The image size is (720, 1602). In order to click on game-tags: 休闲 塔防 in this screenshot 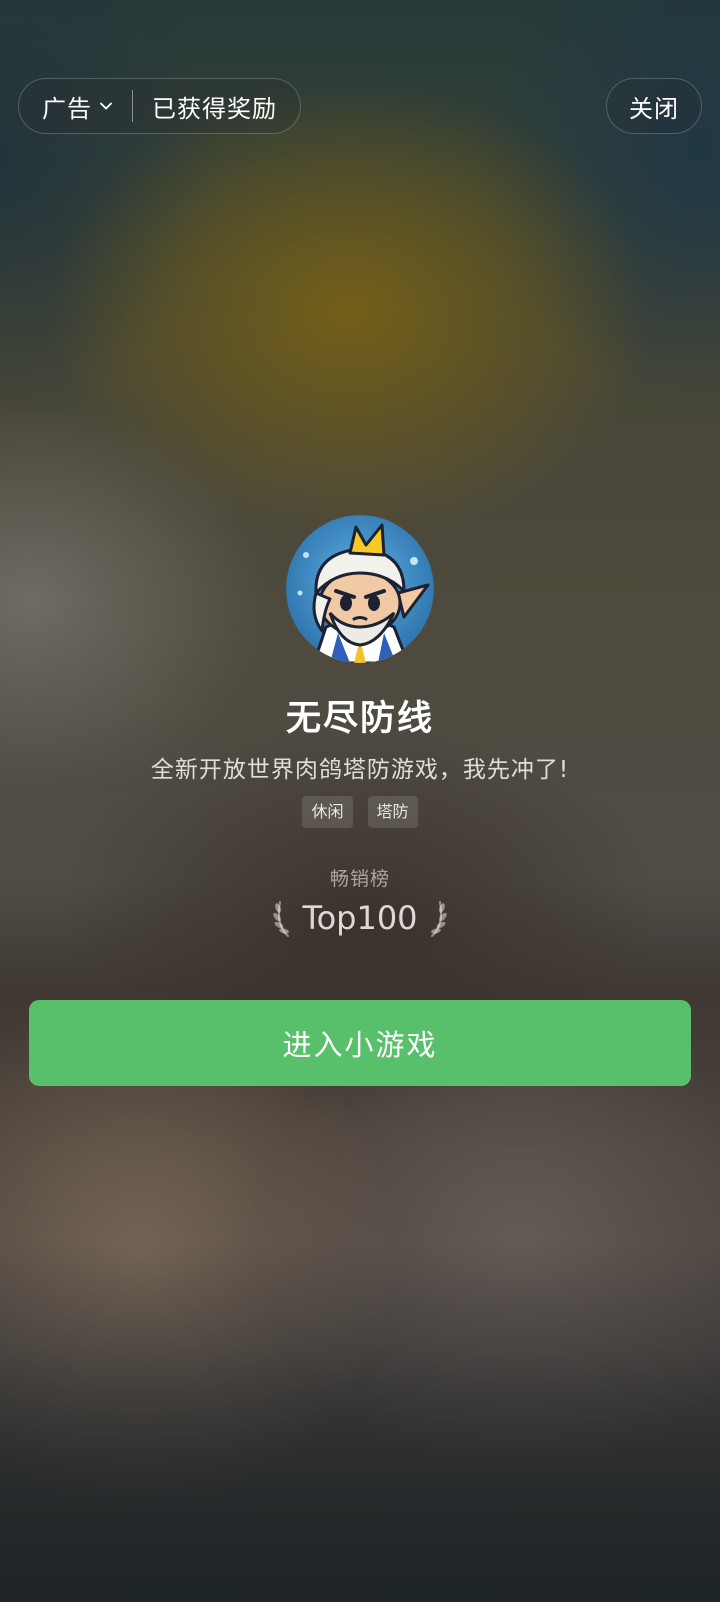, I will do `click(360, 812)`.